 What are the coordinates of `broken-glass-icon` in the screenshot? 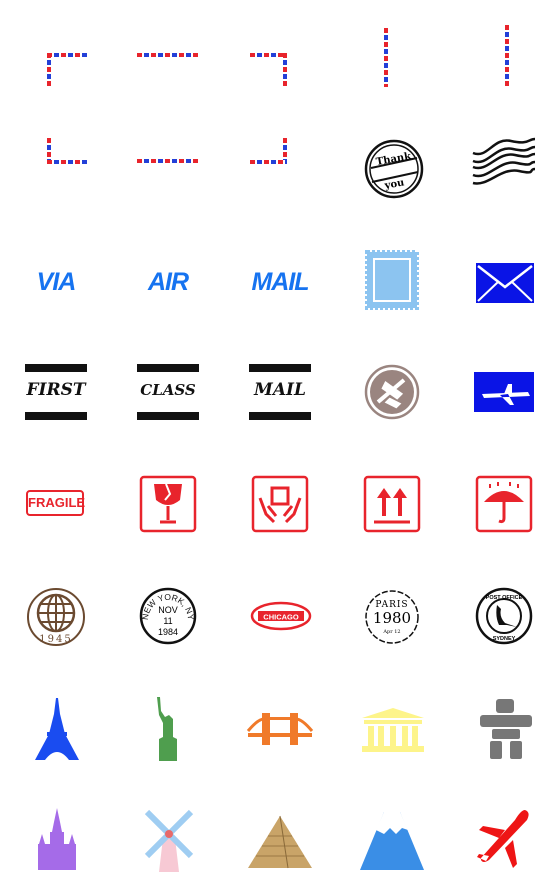 It's located at (168, 504).